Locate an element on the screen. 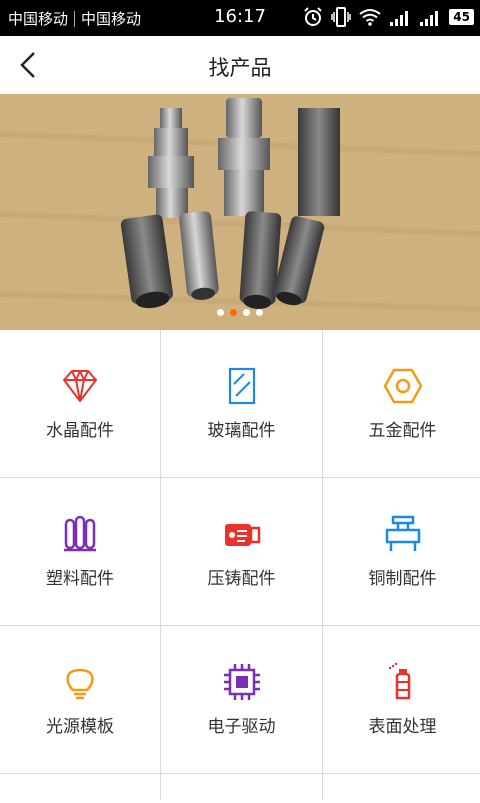 The image size is (480, 803). category-glass: 玻璃配件 is located at coordinates (241, 403).